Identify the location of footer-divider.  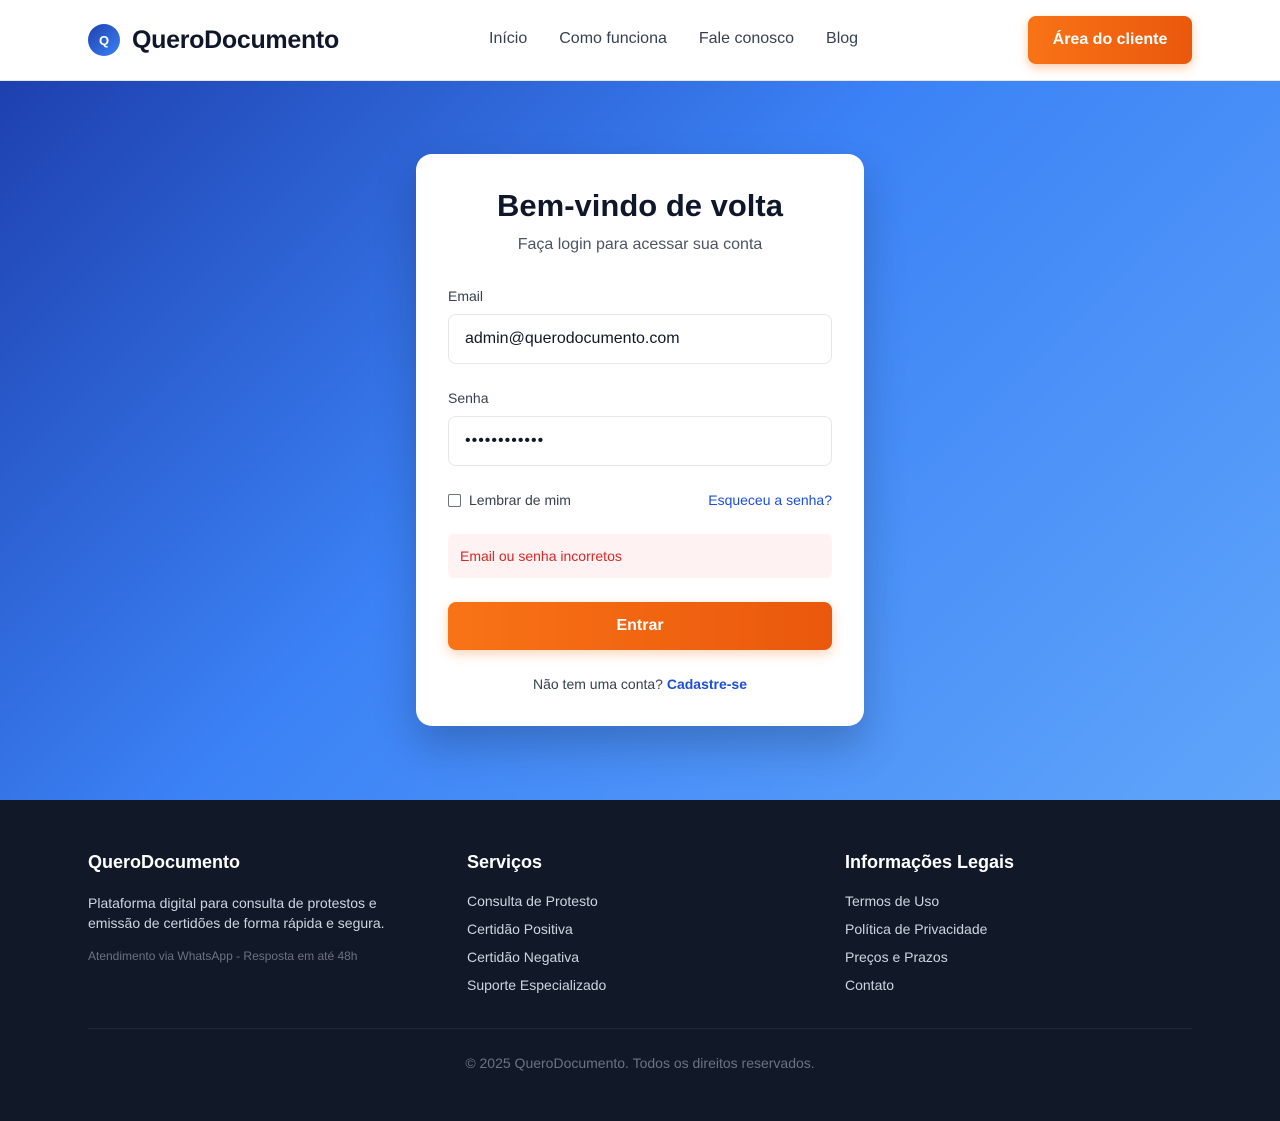
(640, 1028).